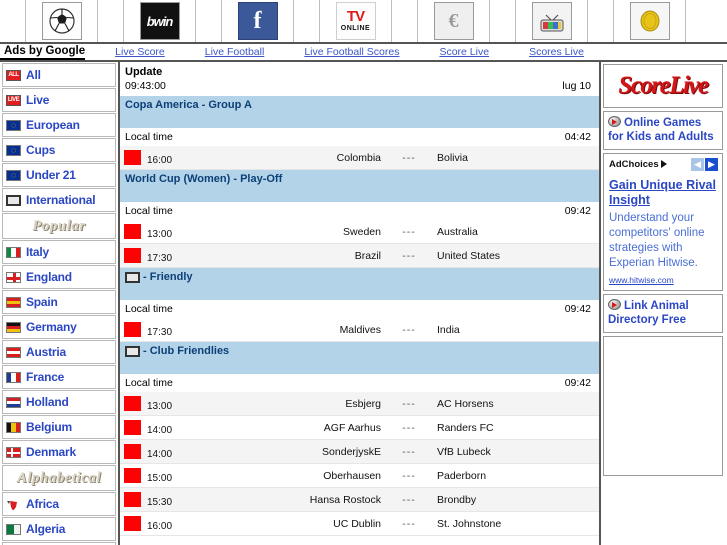 The height and width of the screenshot is (545, 727). I want to click on germany-flag-icon, so click(13, 327).